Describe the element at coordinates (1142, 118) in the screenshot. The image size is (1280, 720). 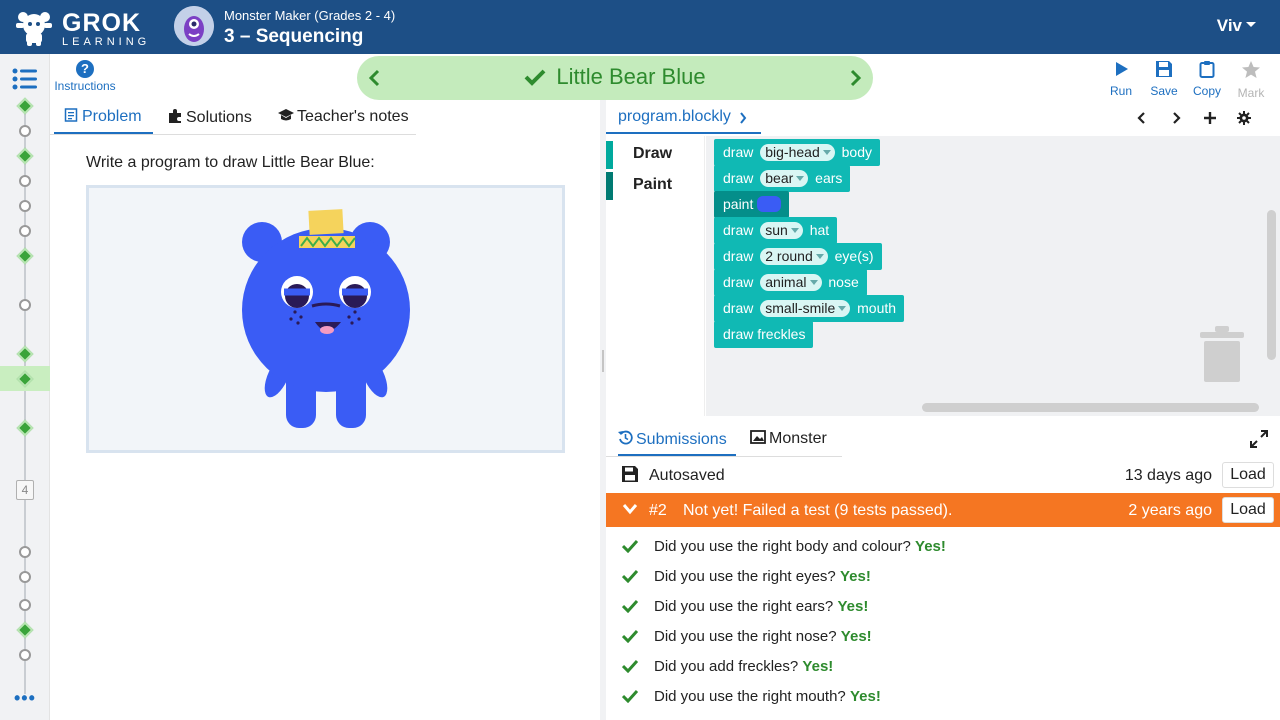
I see `chevron-left-icon` at that location.